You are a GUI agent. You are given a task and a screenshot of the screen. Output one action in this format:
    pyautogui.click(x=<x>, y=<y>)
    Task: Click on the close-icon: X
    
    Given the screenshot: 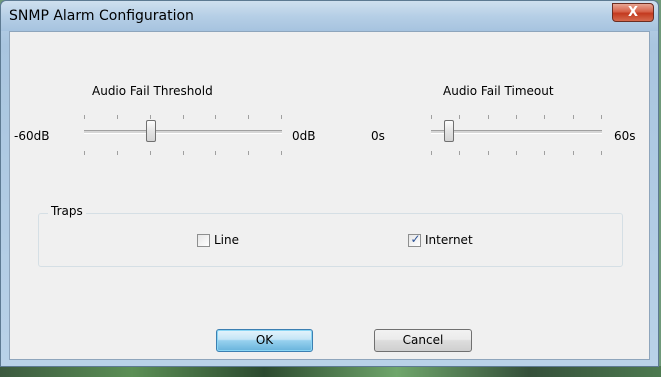 What is the action you would take?
    pyautogui.click(x=633, y=12)
    